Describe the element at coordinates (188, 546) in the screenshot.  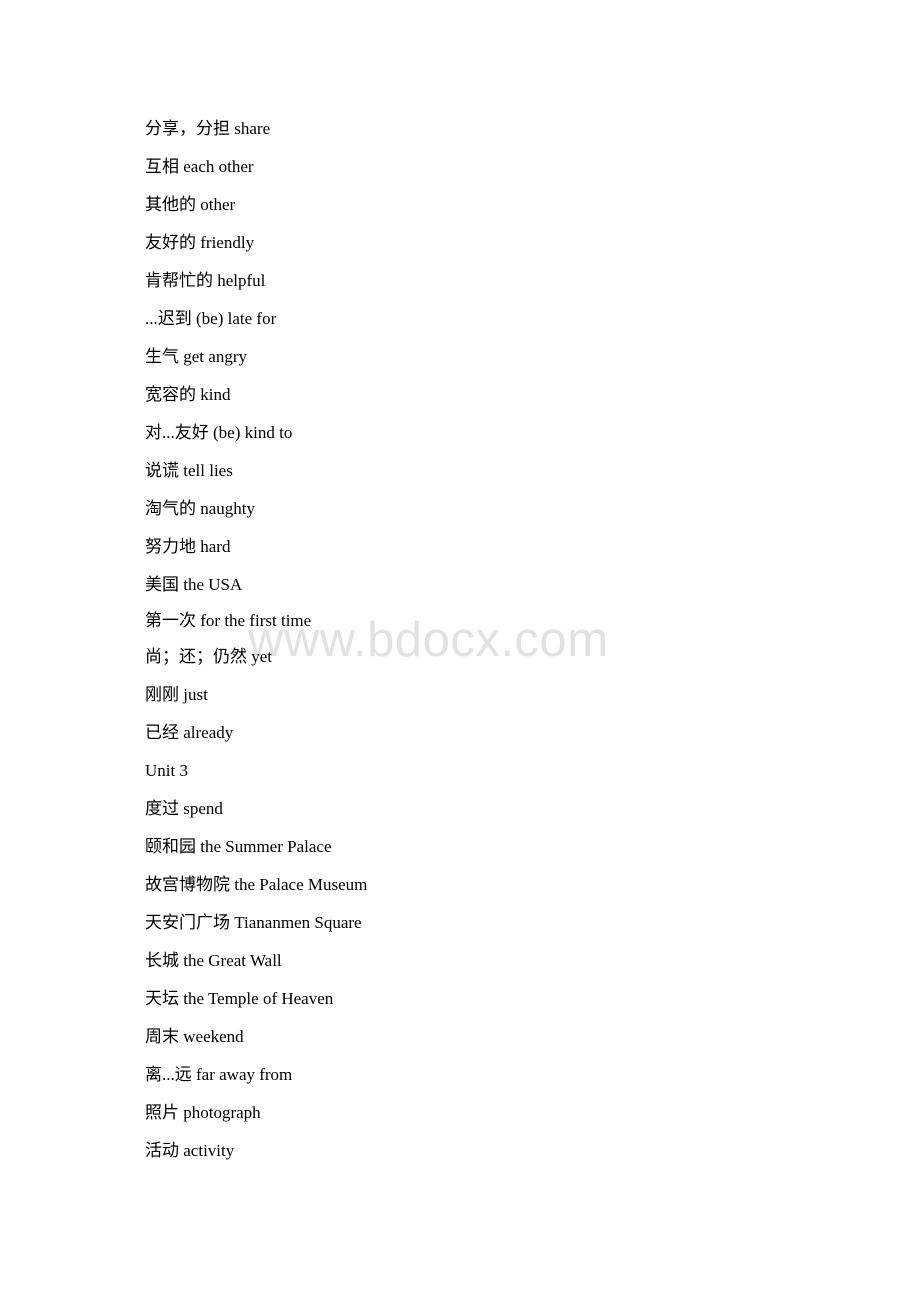
I see `vocabulary-entry: 努力地 hard` at that location.